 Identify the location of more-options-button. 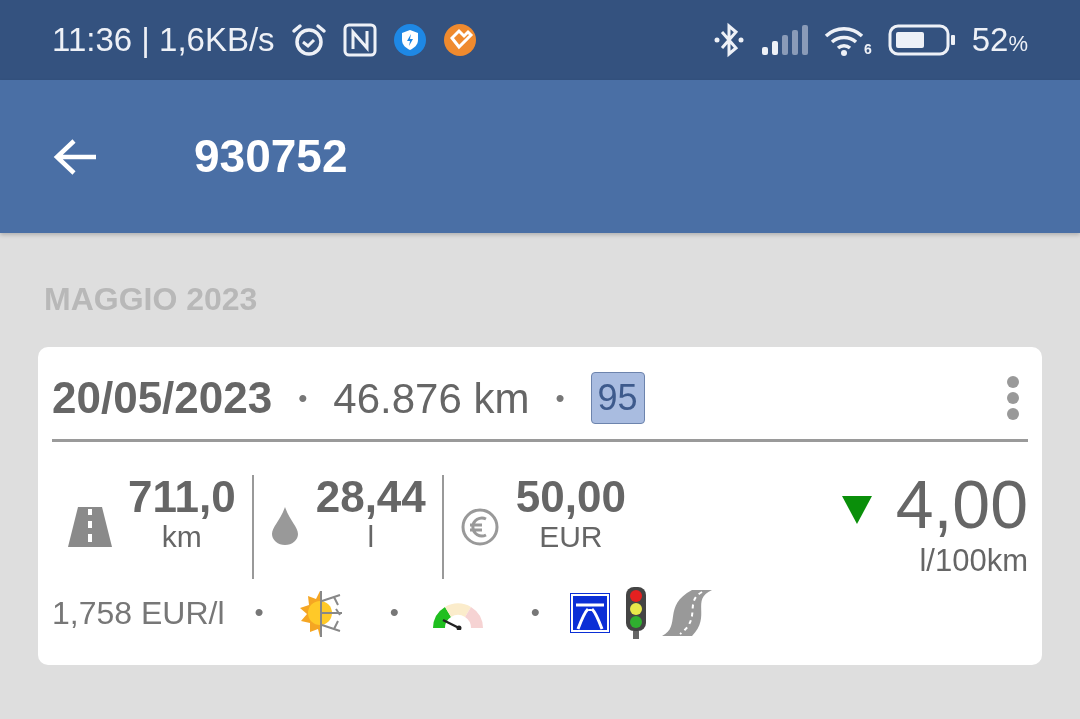
(1013, 398).